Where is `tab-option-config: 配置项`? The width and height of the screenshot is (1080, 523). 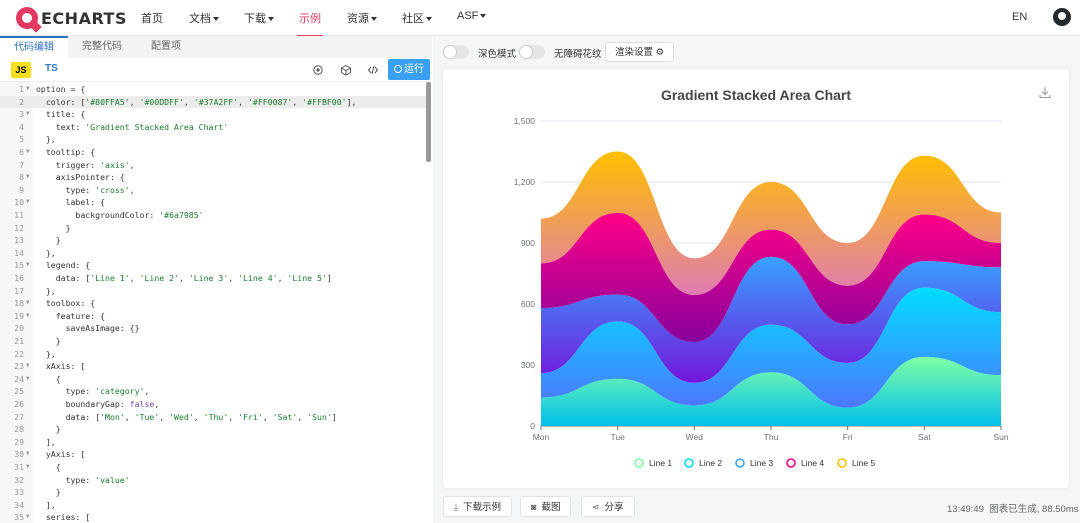 tab-option-config: 配置项 is located at coordinates (166, 47).